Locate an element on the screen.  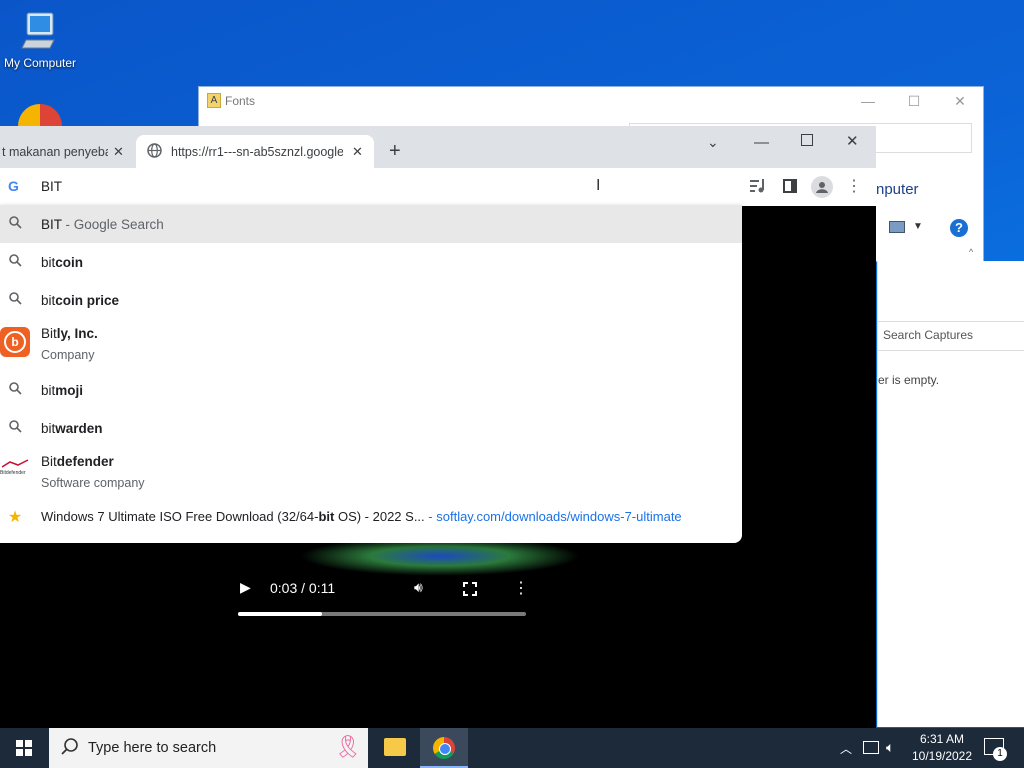
pink-ribbon-icon: 🎗︎ is located at coordinates (348, 746).